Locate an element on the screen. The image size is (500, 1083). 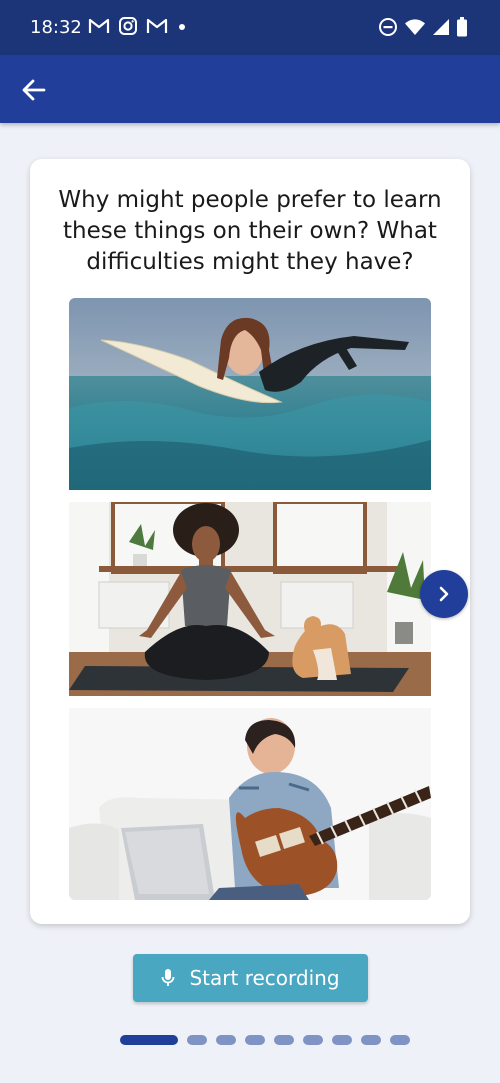
back-button is located at coordinates (34, 90).